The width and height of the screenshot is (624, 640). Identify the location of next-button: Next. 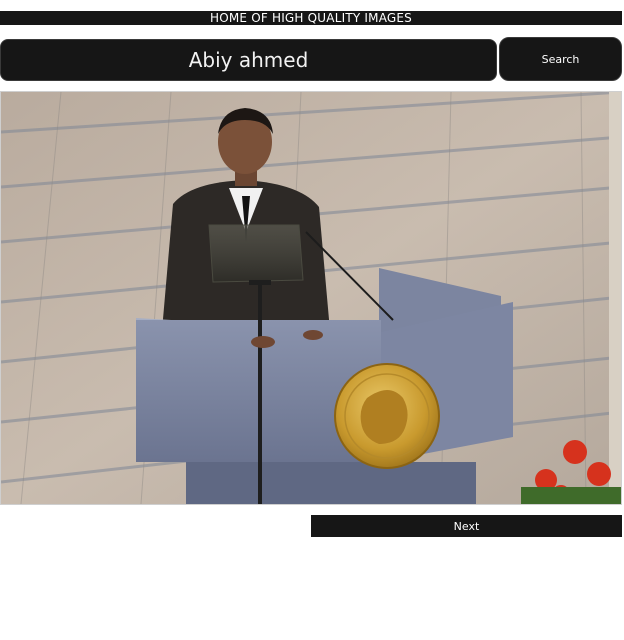
(466, 526).